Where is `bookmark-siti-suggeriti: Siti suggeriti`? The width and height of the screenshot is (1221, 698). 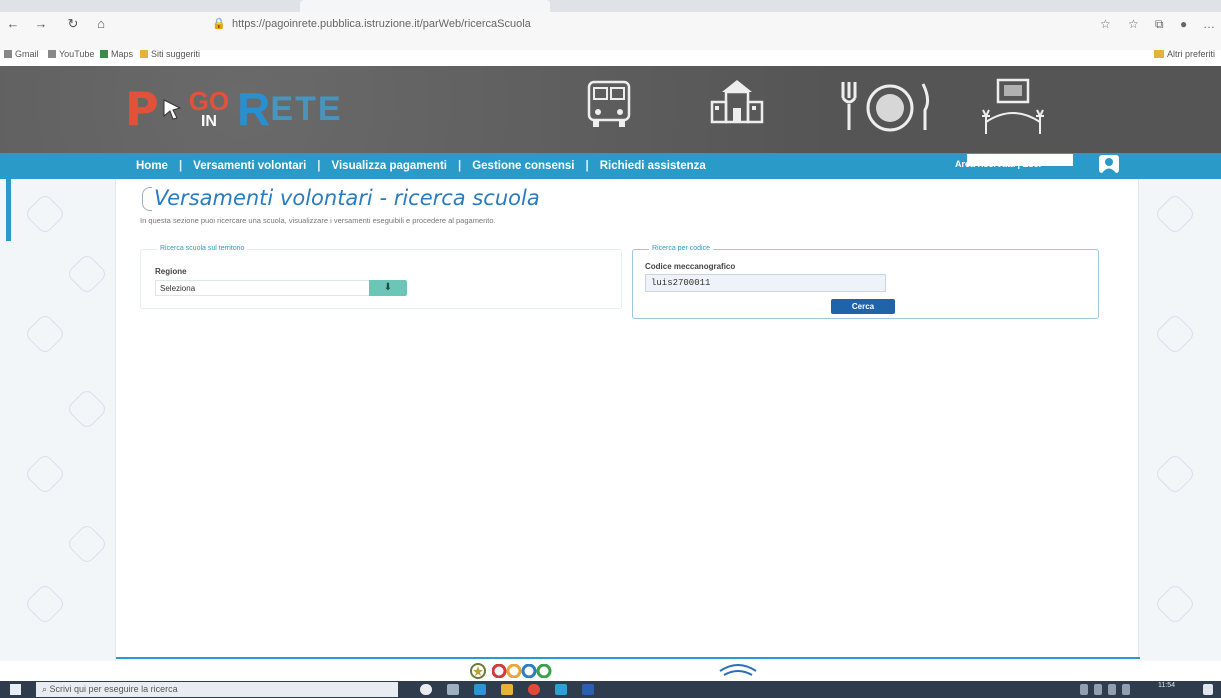 bookmark-siti-suggeriti: Siti suggeriti is located at coordinates (170, 54).